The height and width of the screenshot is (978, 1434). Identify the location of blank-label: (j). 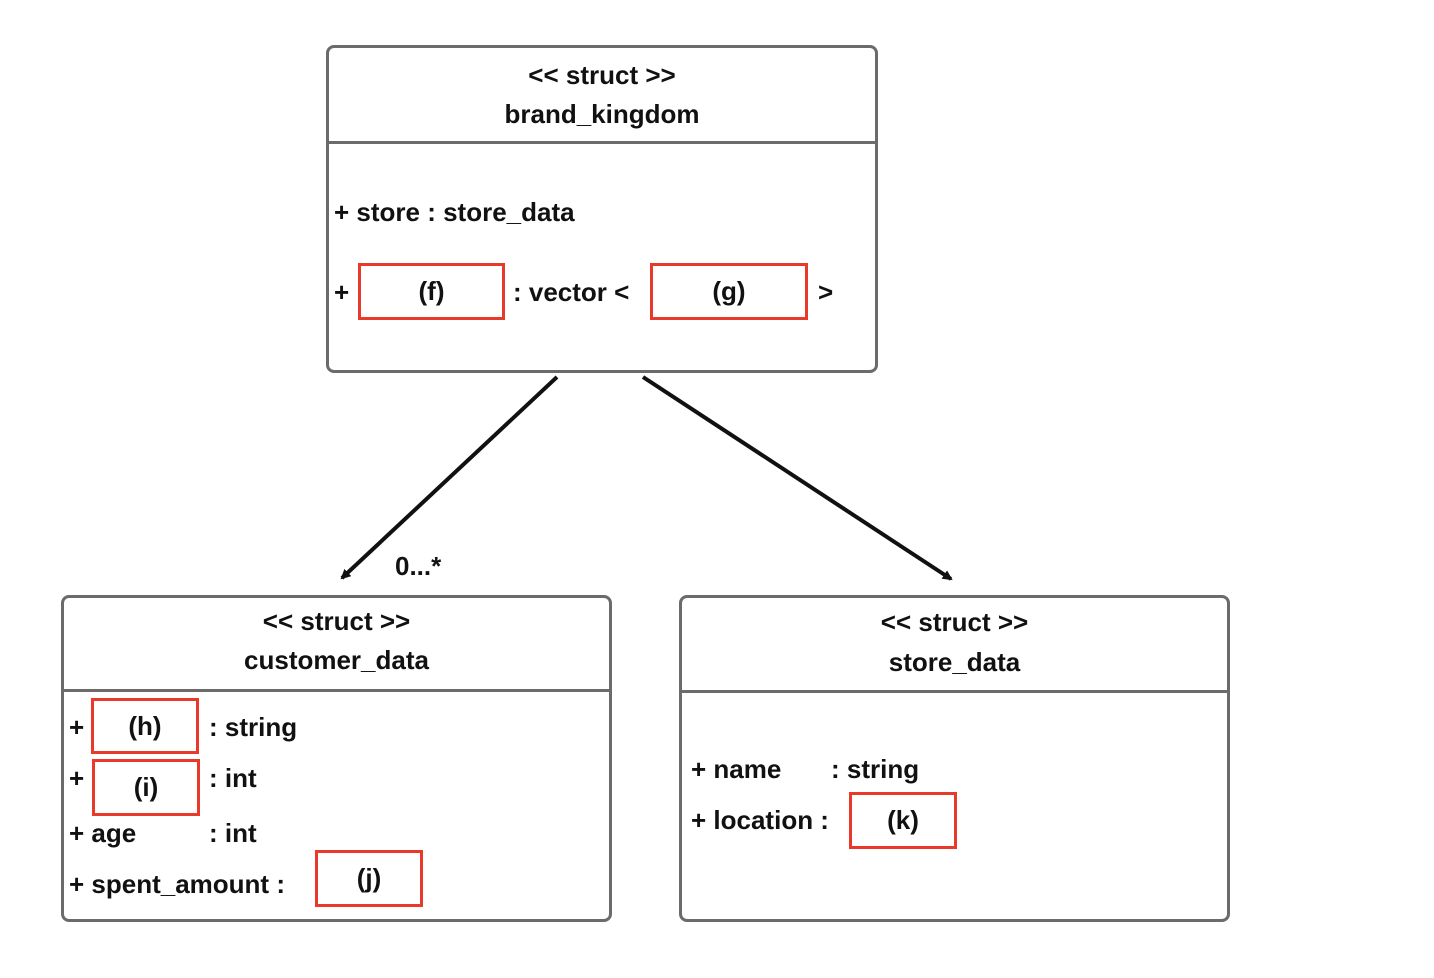
(369, 878).